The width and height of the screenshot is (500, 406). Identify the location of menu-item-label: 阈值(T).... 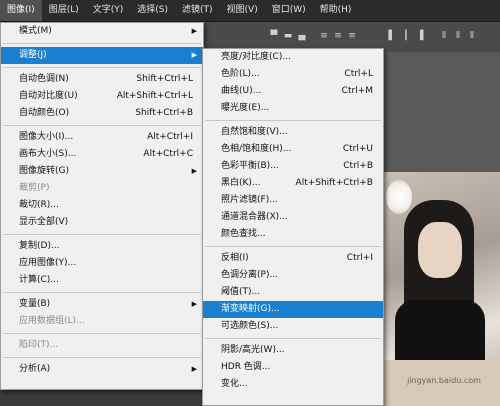
(241, 292).